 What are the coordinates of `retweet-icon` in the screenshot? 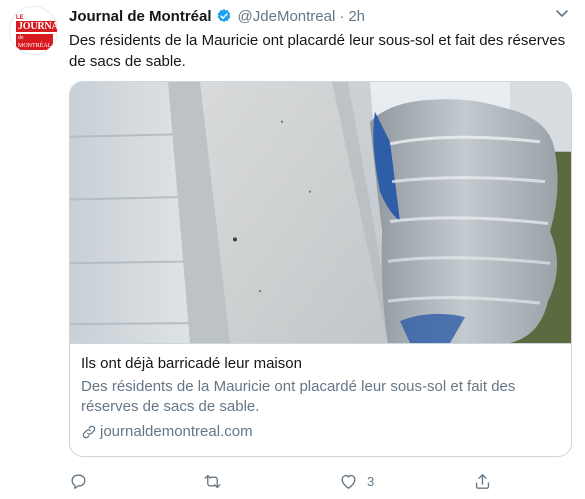 It's located at (212, 481).